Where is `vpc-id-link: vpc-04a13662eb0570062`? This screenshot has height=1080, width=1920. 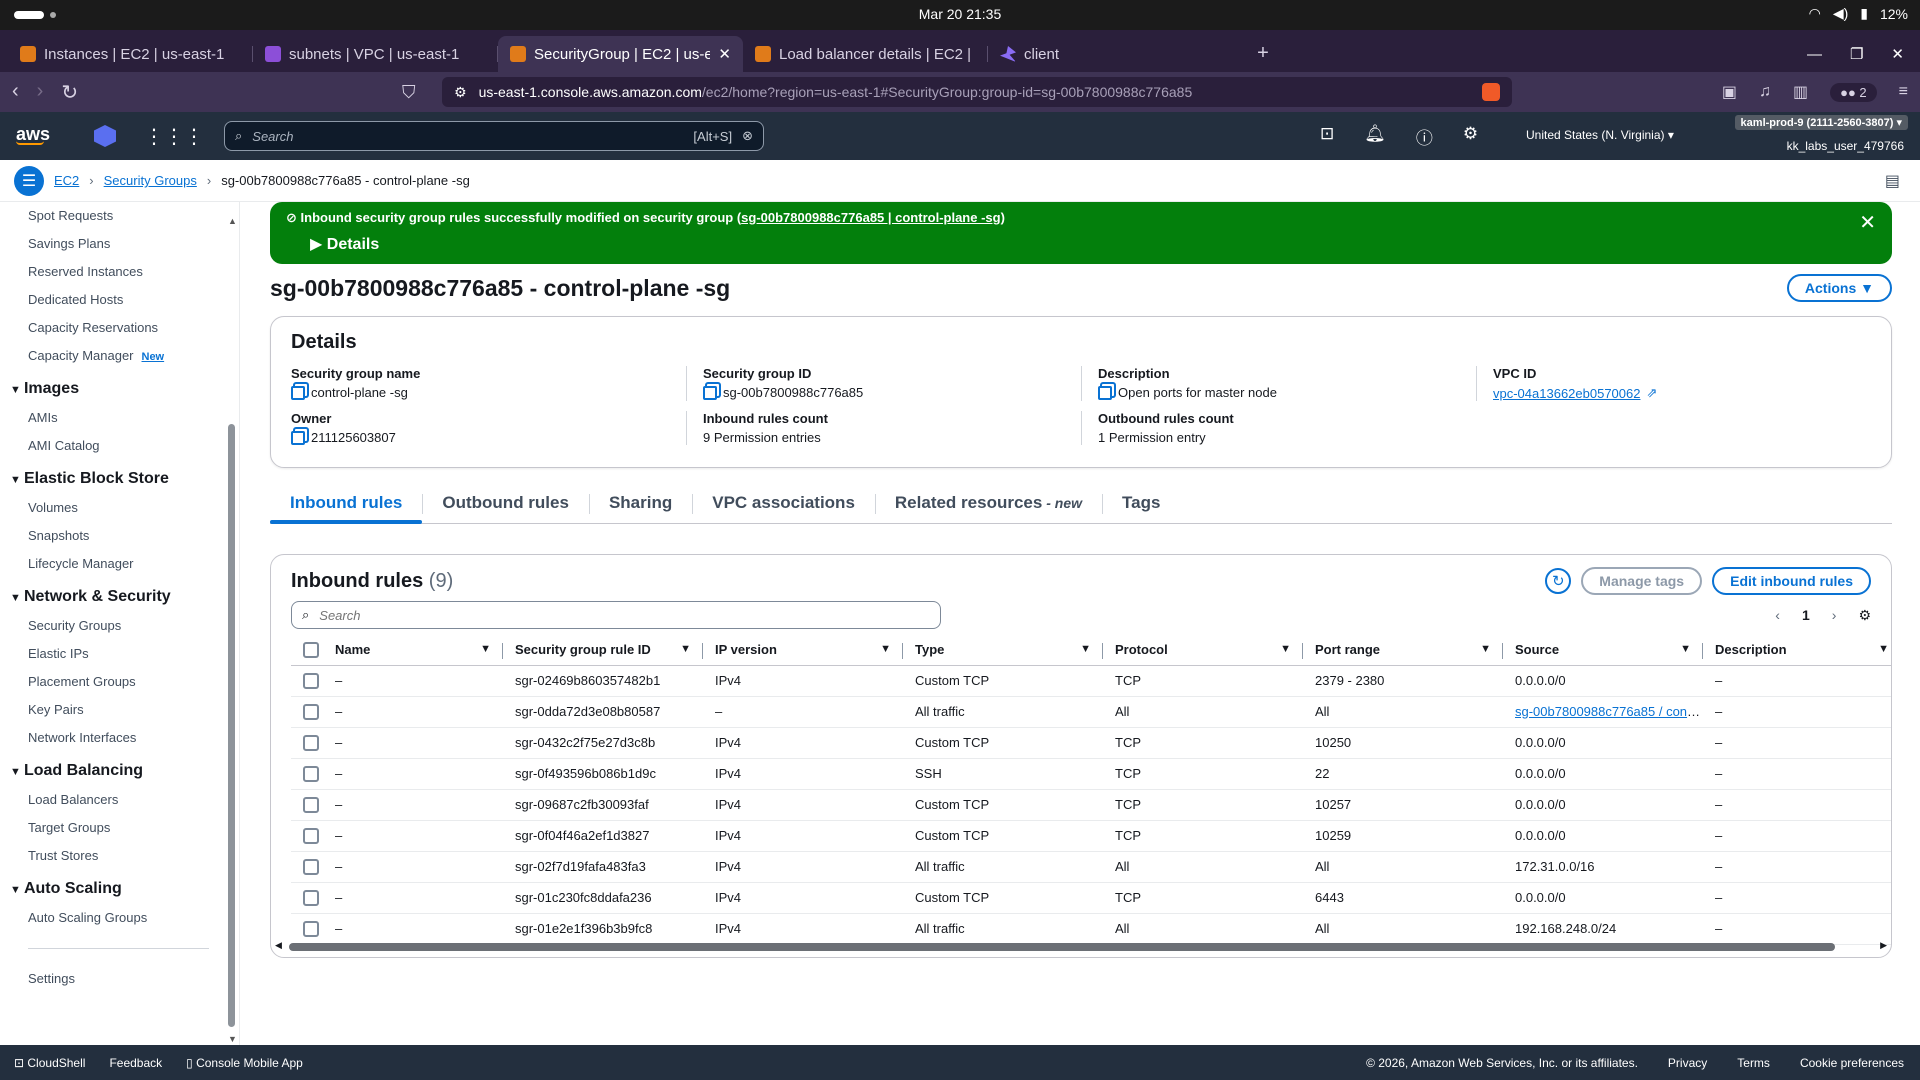 vpc-id-link: vpc-04a13662eb0570062 is located at coordinates (1566, 393).